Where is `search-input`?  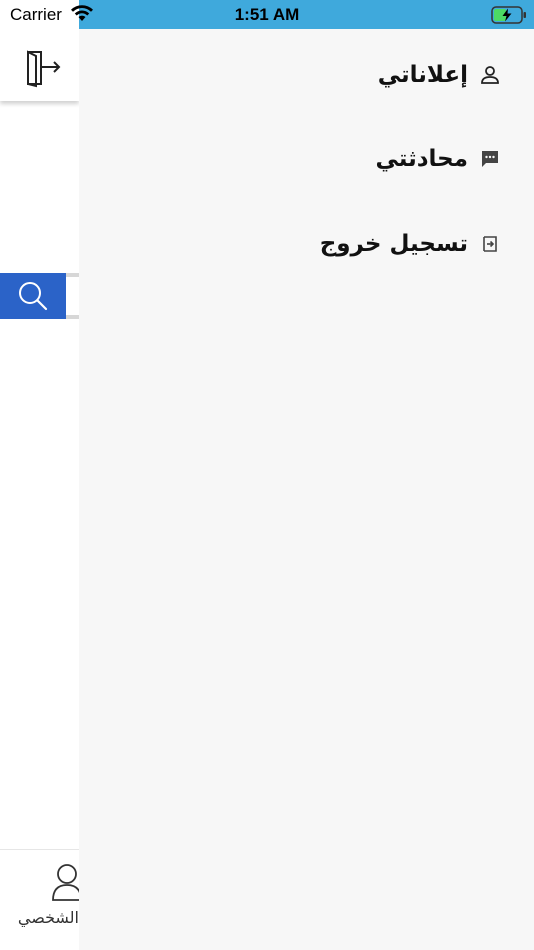 search-input is located at coordinates (72, 296).